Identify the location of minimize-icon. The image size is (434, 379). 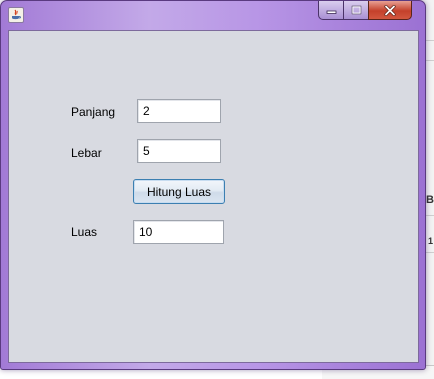
(331, 12).